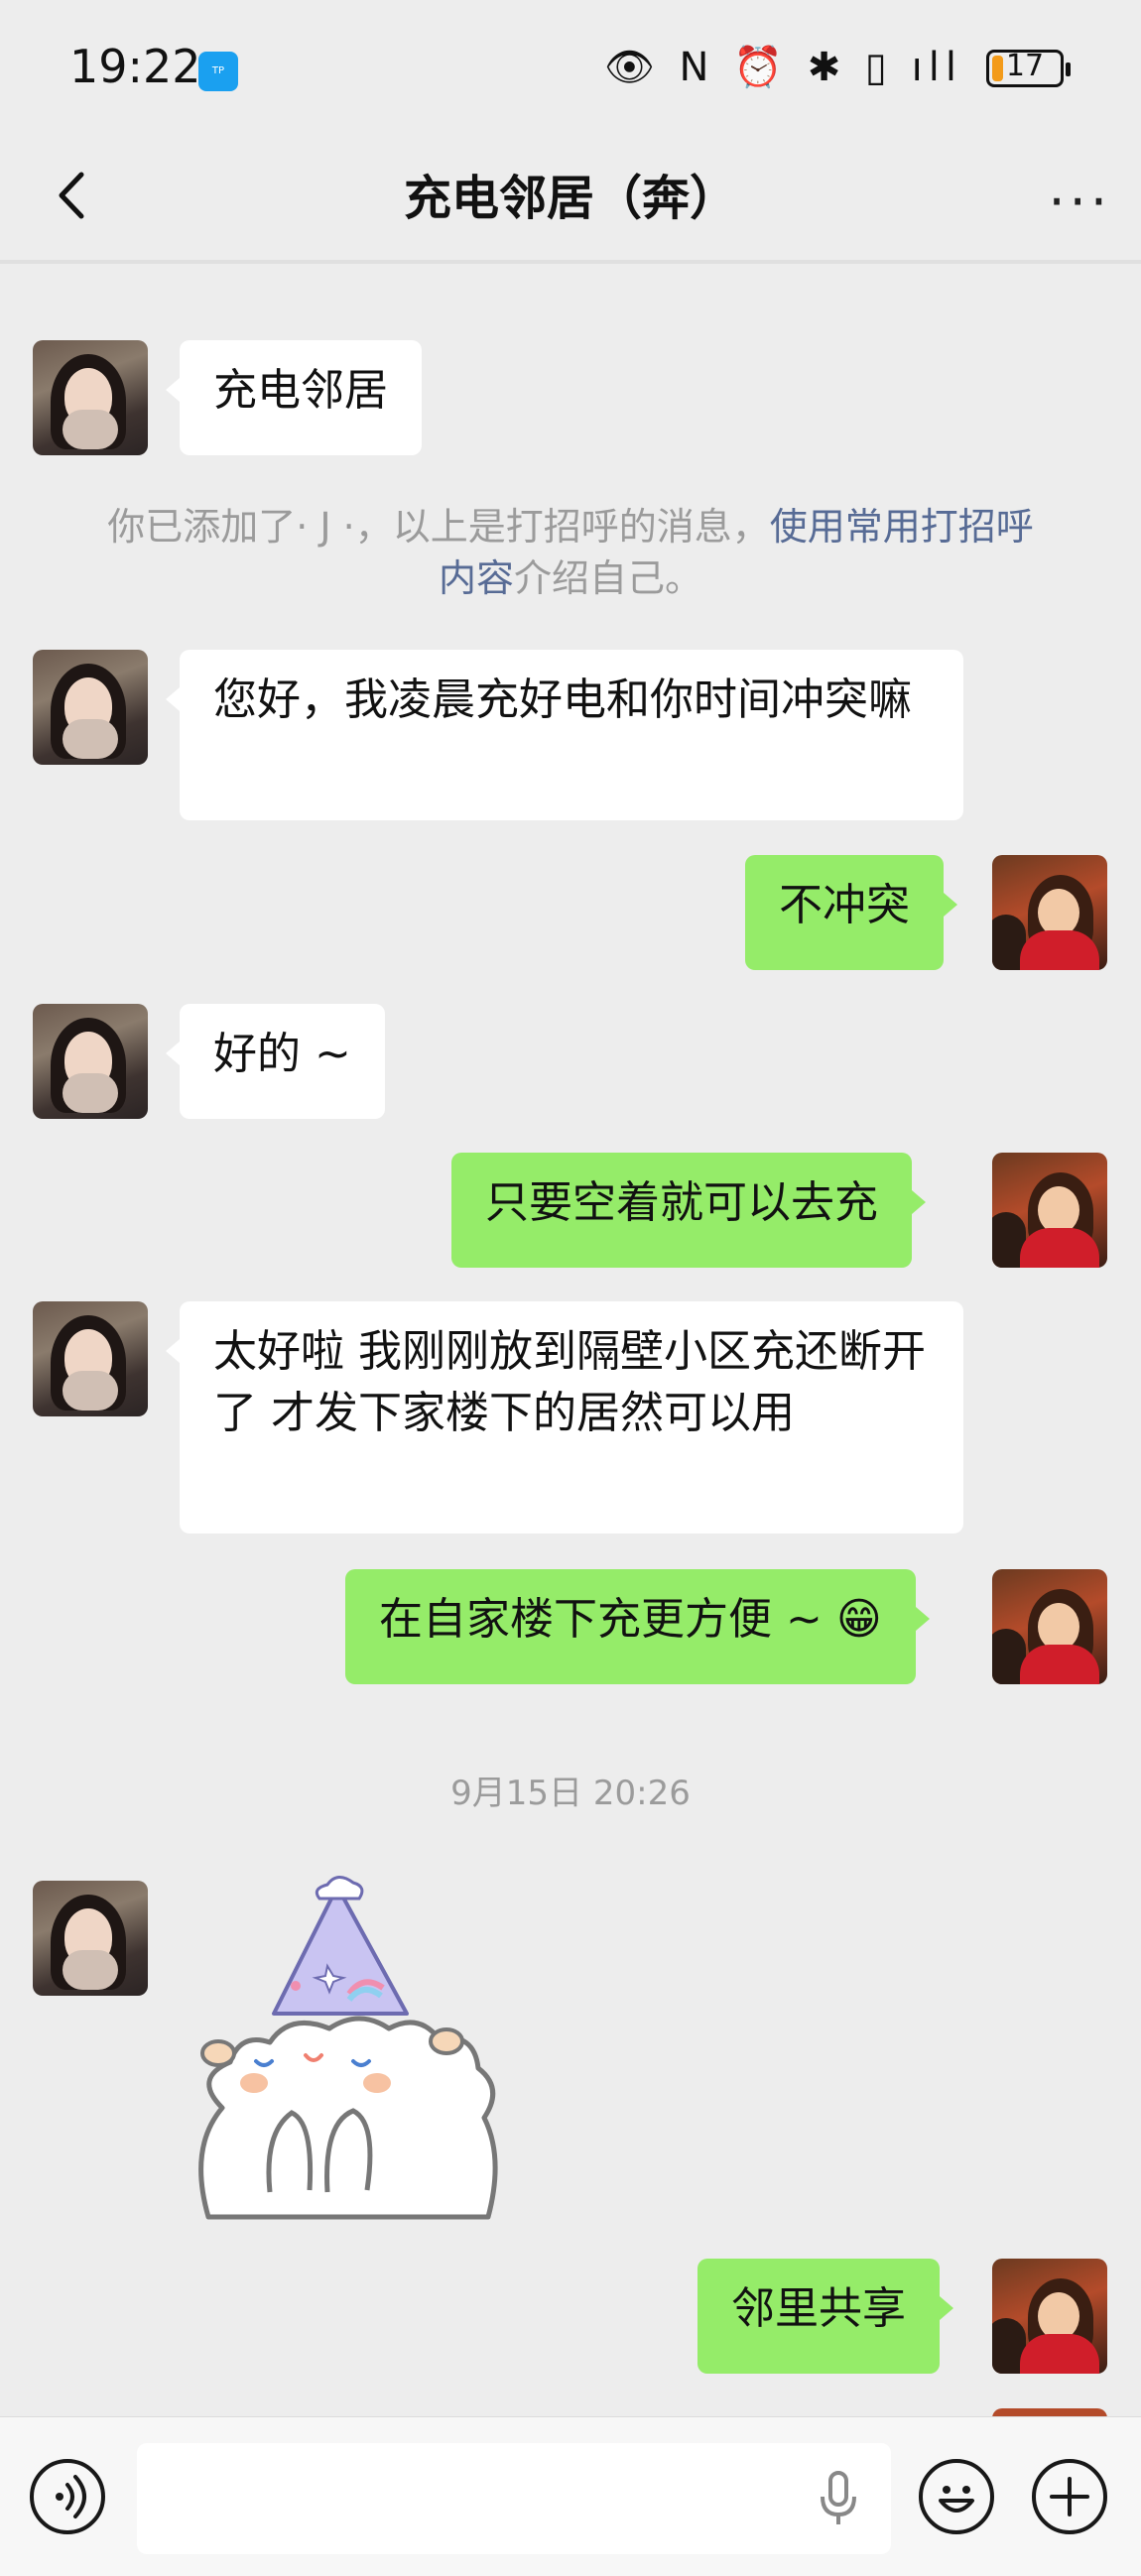 Image resolution: width=1141 pixels, height=2576 pixels. I want to click on plus-icon, so click(1069, 2496).